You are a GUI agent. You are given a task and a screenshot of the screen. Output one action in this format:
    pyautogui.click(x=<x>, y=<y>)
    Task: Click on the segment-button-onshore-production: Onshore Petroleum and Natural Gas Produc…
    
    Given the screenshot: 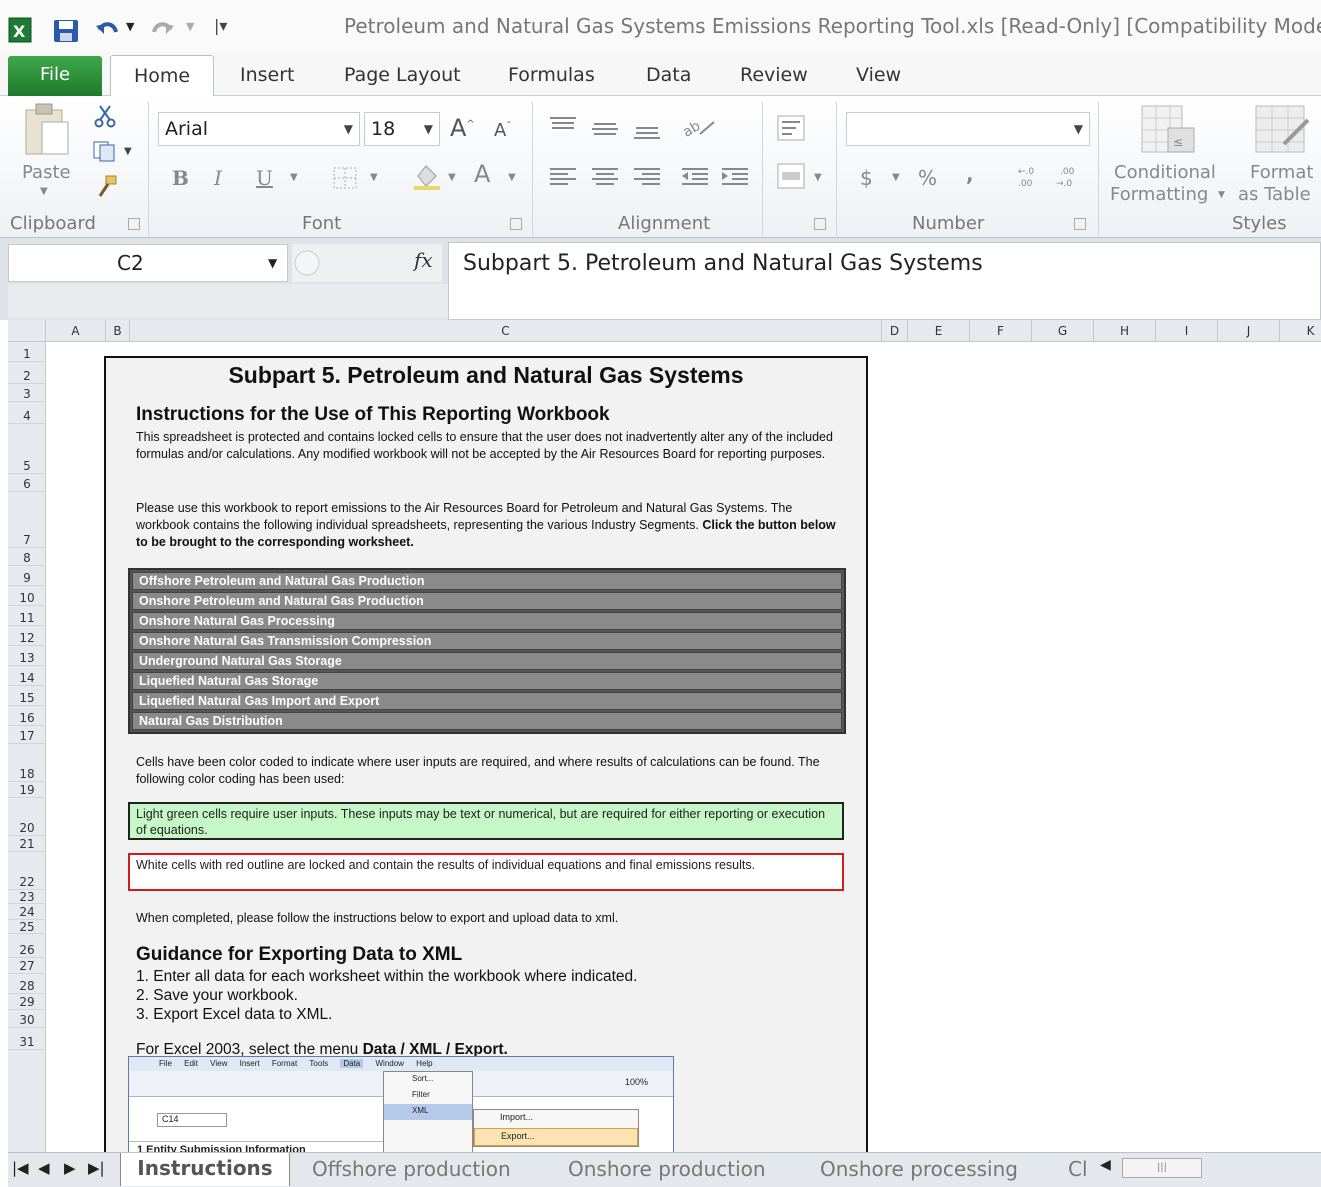 What is the action you would take?
    pyautogui.click(x=487, y=601)
    